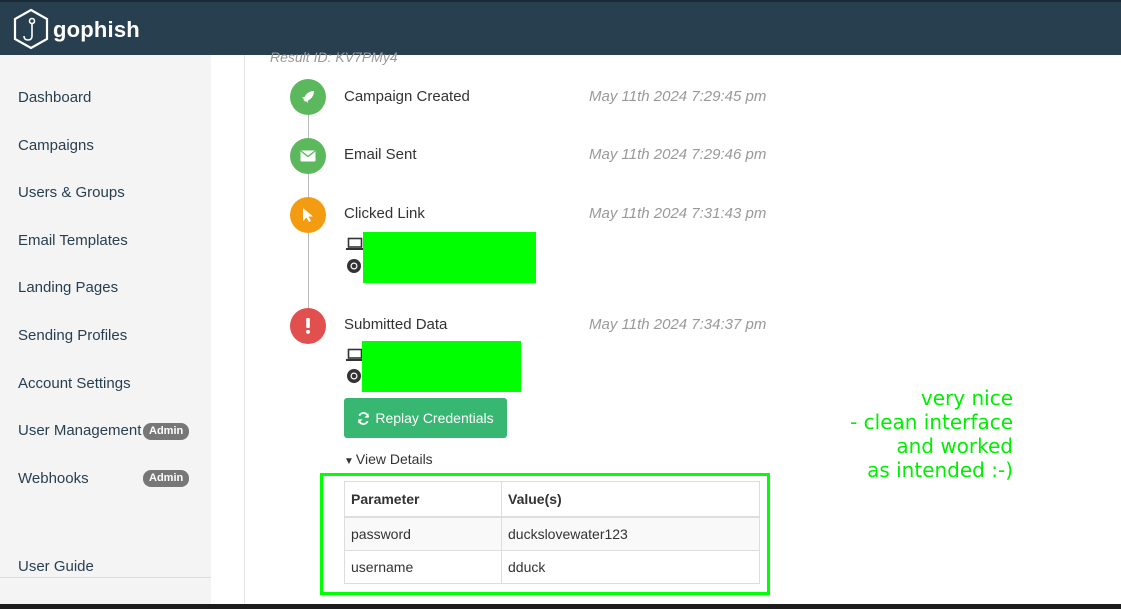 This screenshot has width=1121, height=609. I want to click on sidebar-item-dashboard: Dashboard, so click(54, 97).